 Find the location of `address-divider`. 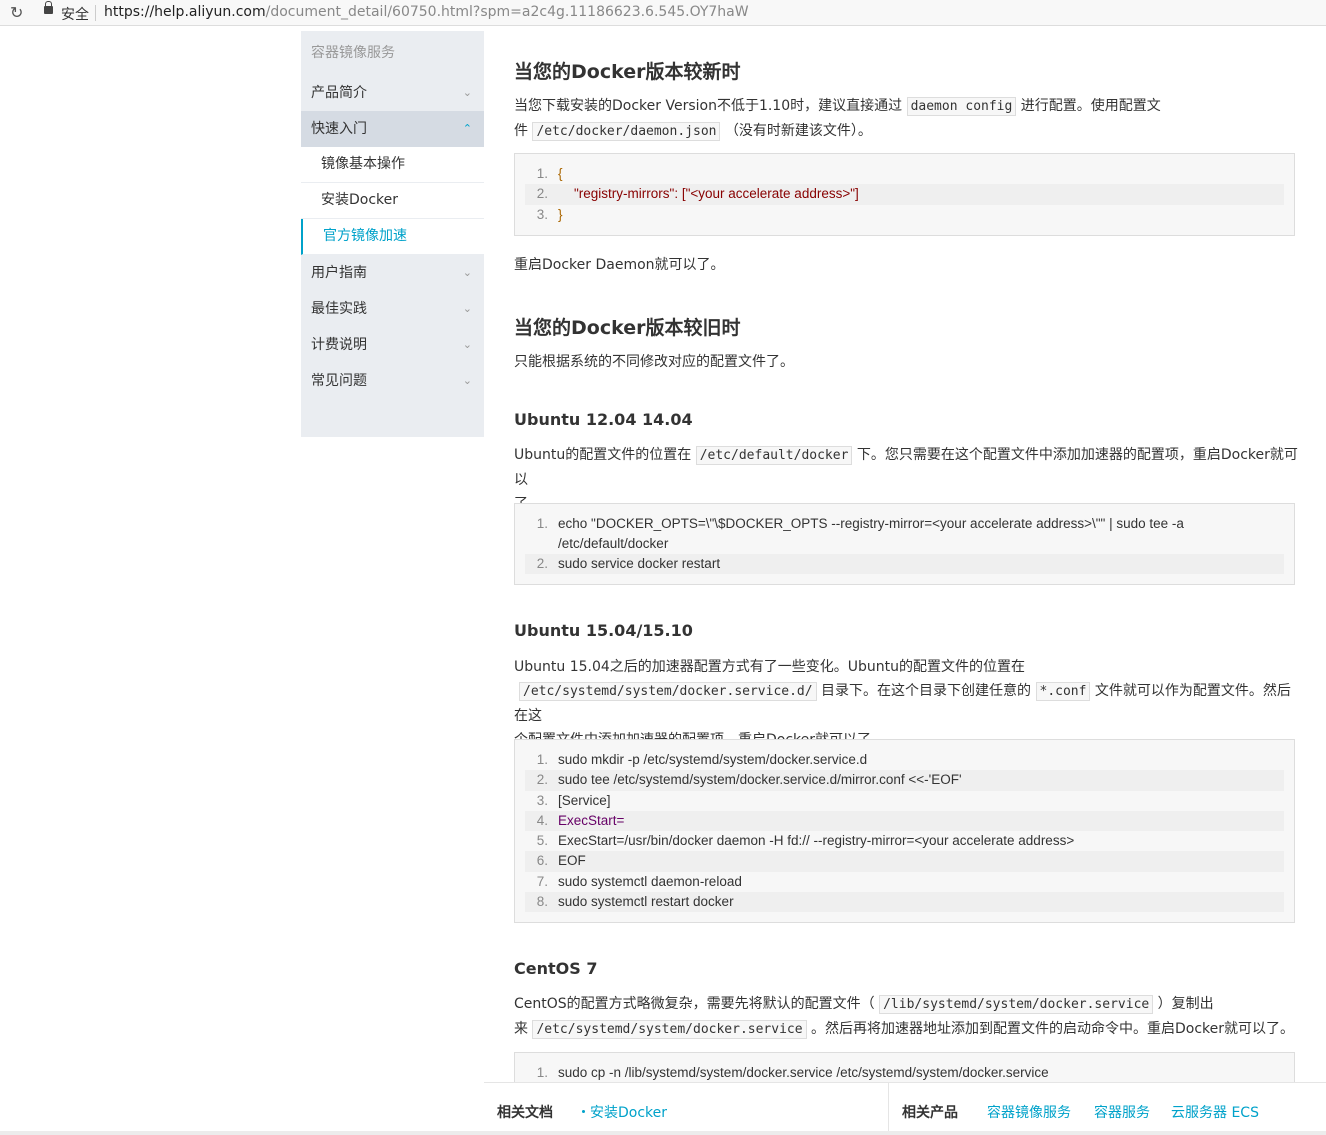

address-divider is located at coordinates (95, 13).